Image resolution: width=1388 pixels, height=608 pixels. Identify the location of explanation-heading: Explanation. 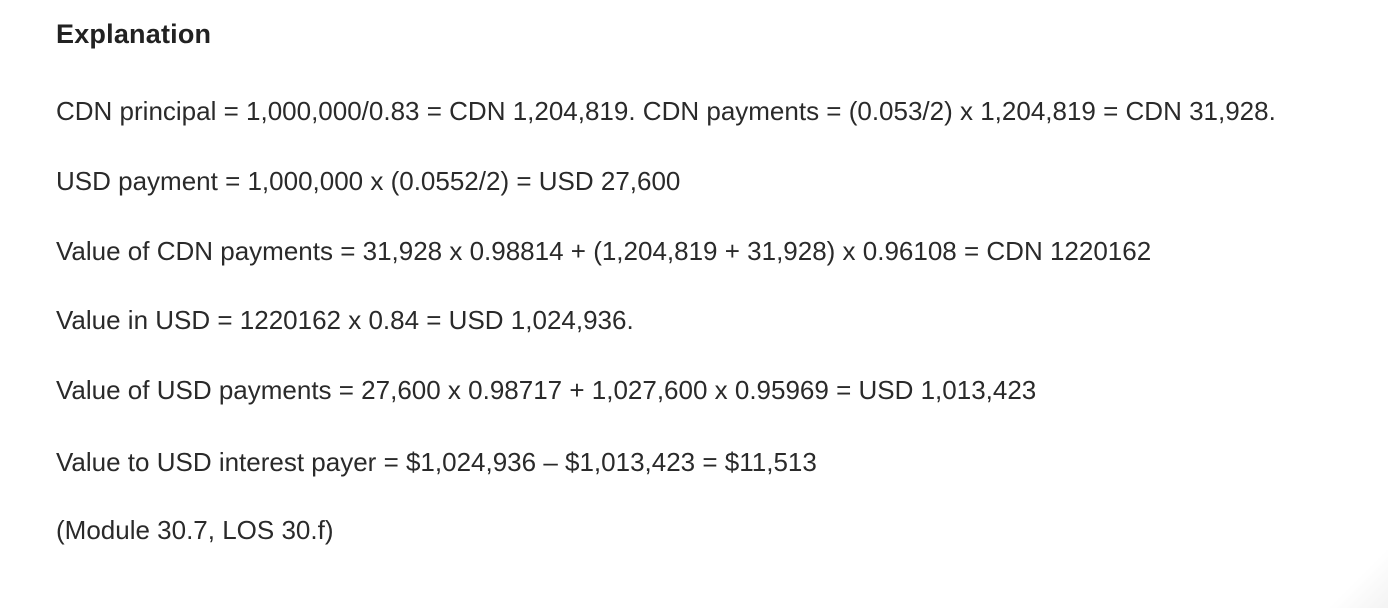
(134, 34).